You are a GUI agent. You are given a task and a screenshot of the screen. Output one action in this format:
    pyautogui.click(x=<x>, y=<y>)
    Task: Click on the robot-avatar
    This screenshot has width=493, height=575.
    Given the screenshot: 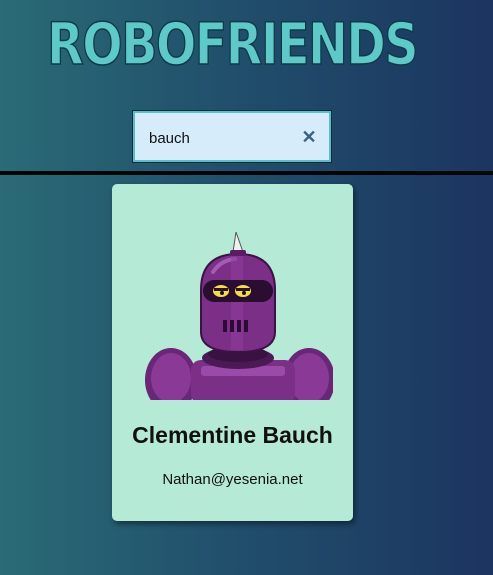 What is the action you would take?
    pyautogui.click(x=239, y=316)
    